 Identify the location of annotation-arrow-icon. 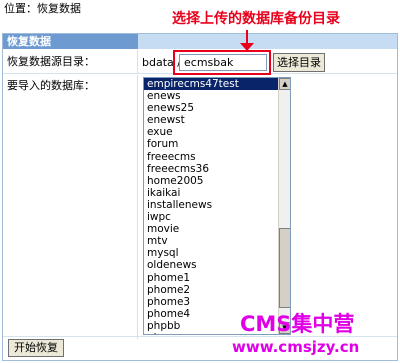
(247, 47).